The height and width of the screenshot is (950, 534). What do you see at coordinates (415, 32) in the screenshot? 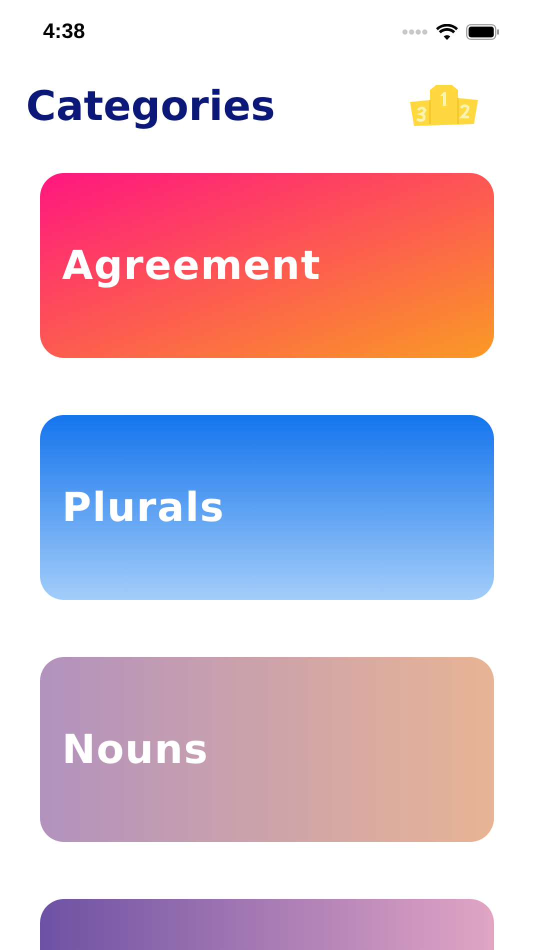
I see `signal-icon` at bounding box center [415, 32].